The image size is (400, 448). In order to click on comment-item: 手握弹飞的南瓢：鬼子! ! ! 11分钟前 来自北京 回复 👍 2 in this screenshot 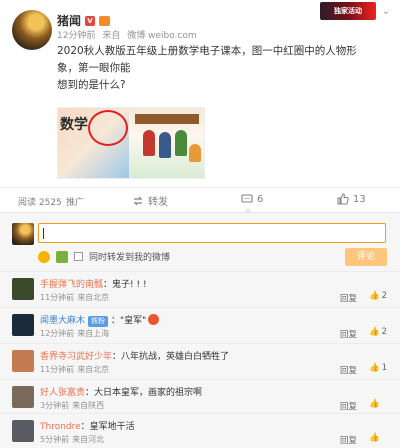, I will do `click(200, 291)`.